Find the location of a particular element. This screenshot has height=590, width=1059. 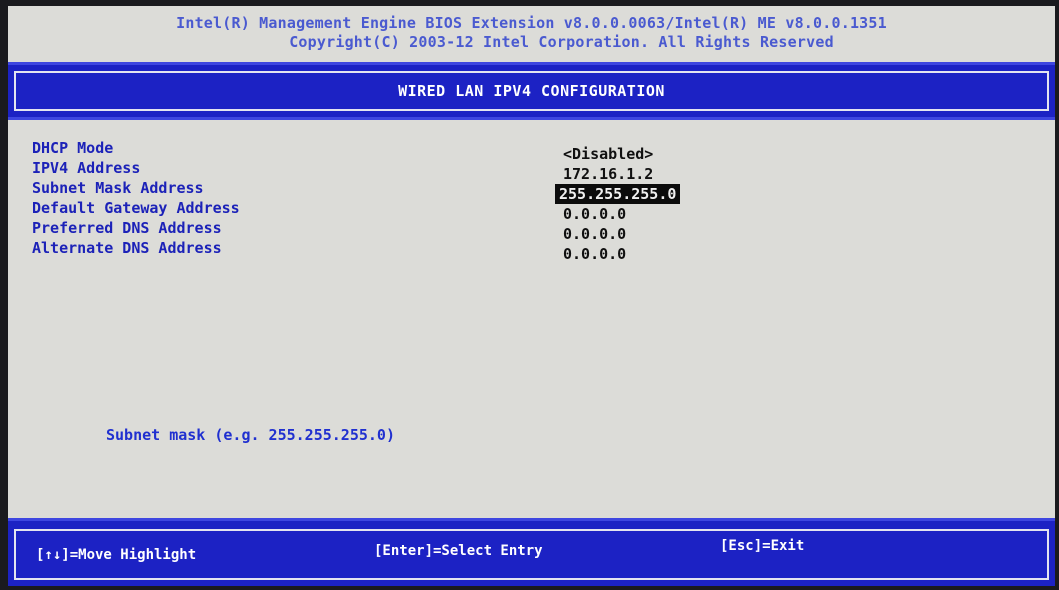

page-title: WIRED LAN IPV4 CONFIGURATION is located at coordinates (531, 91).